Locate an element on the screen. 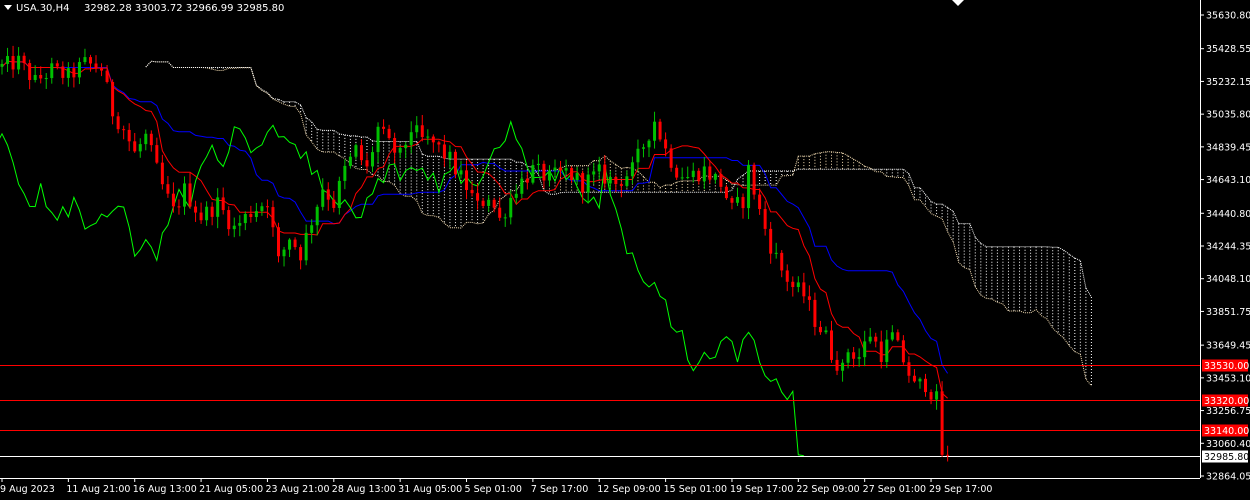 This screenshot has height=500, width=1250. price-tick-label: 35232.15 is located at coordinates (1228, 82).